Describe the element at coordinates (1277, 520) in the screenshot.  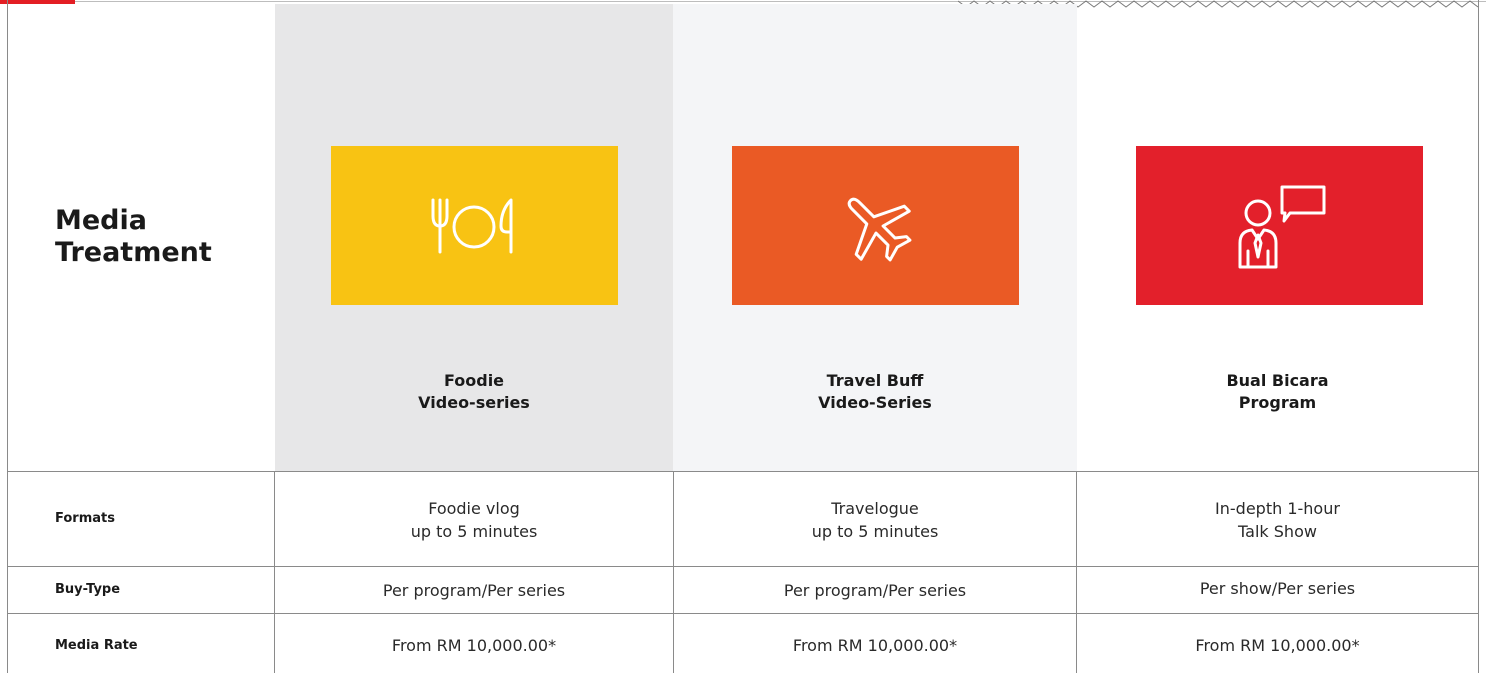
I see `table-cell: In-depth 1-hour Talk Show` at that location.